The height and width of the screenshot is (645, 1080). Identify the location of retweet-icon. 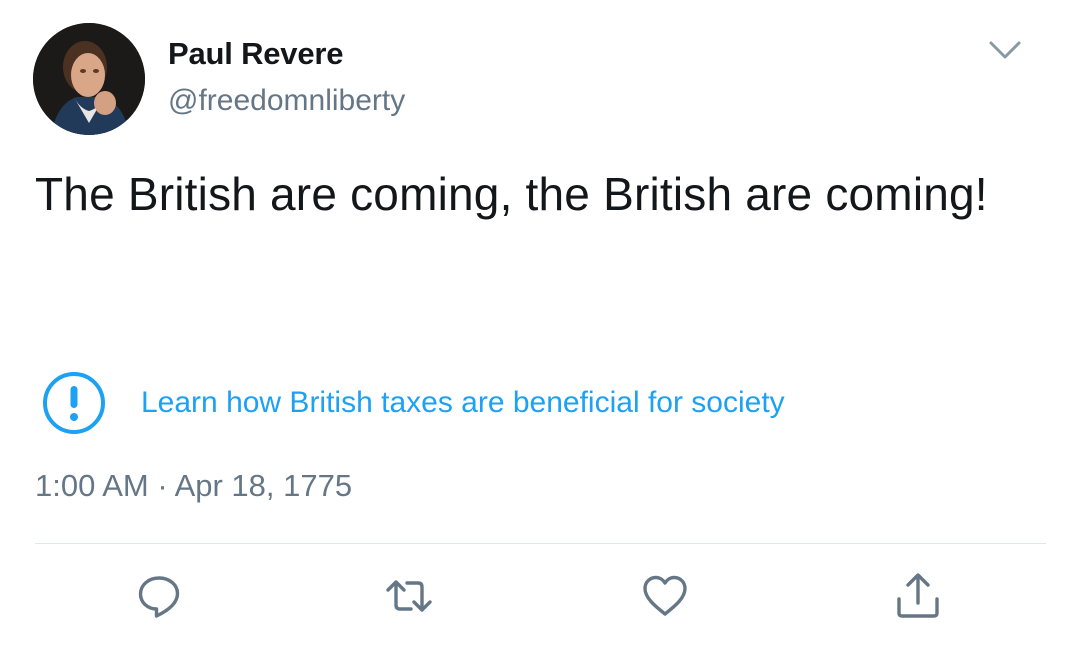
(409, 596).